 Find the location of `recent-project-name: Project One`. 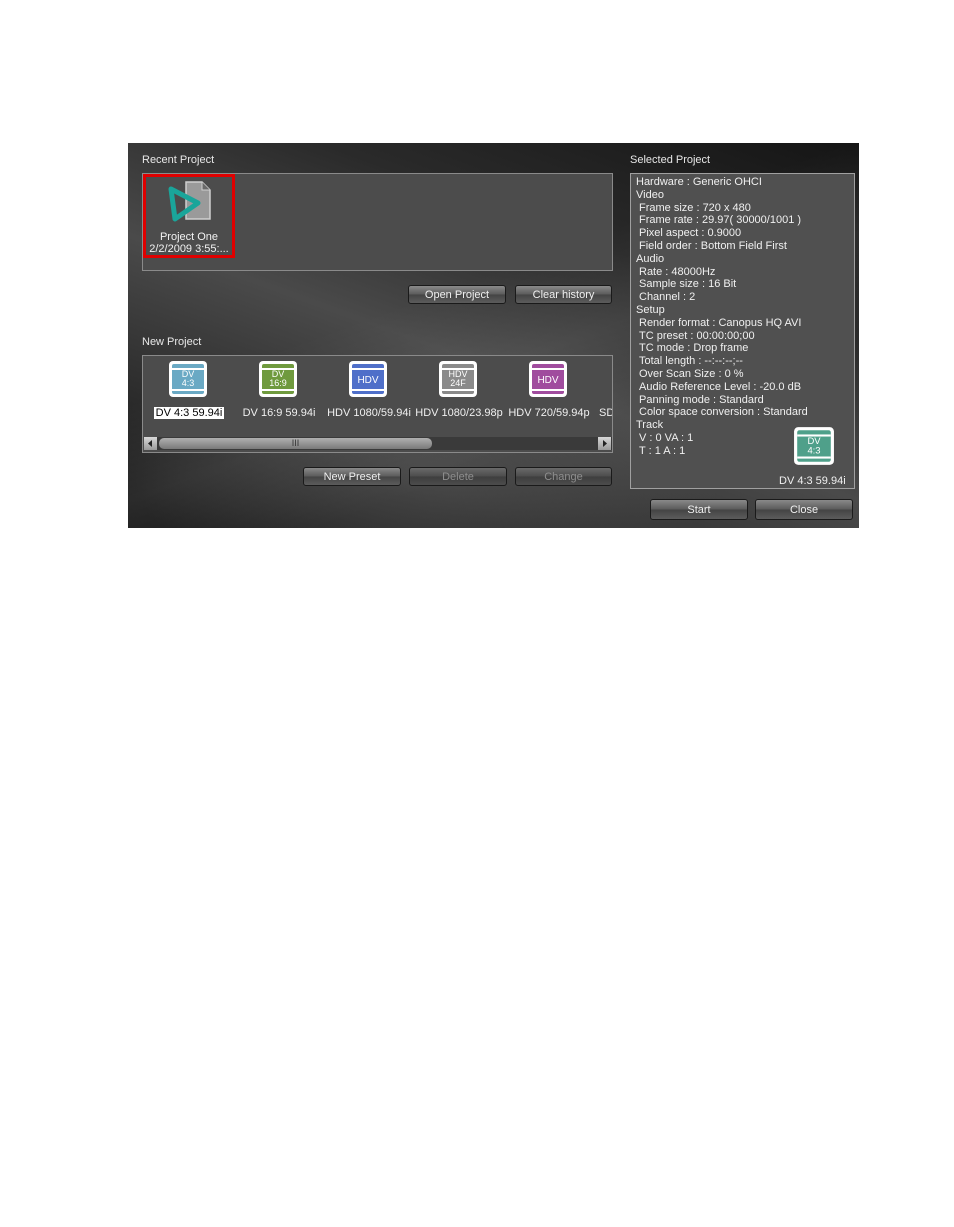

recent-project-name: Project One is located at coordinates (189, 237).